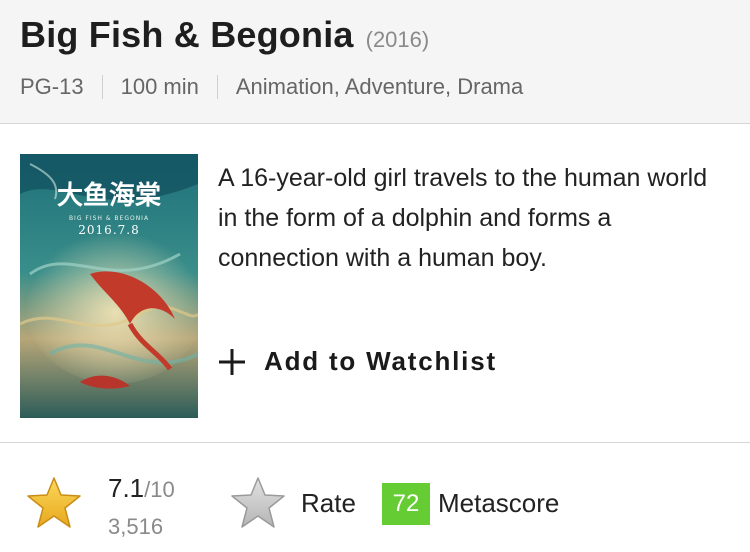  Describe the element at coordinates (126, 488) in the screenshot. I see `rating-score: 7.1` at that location.